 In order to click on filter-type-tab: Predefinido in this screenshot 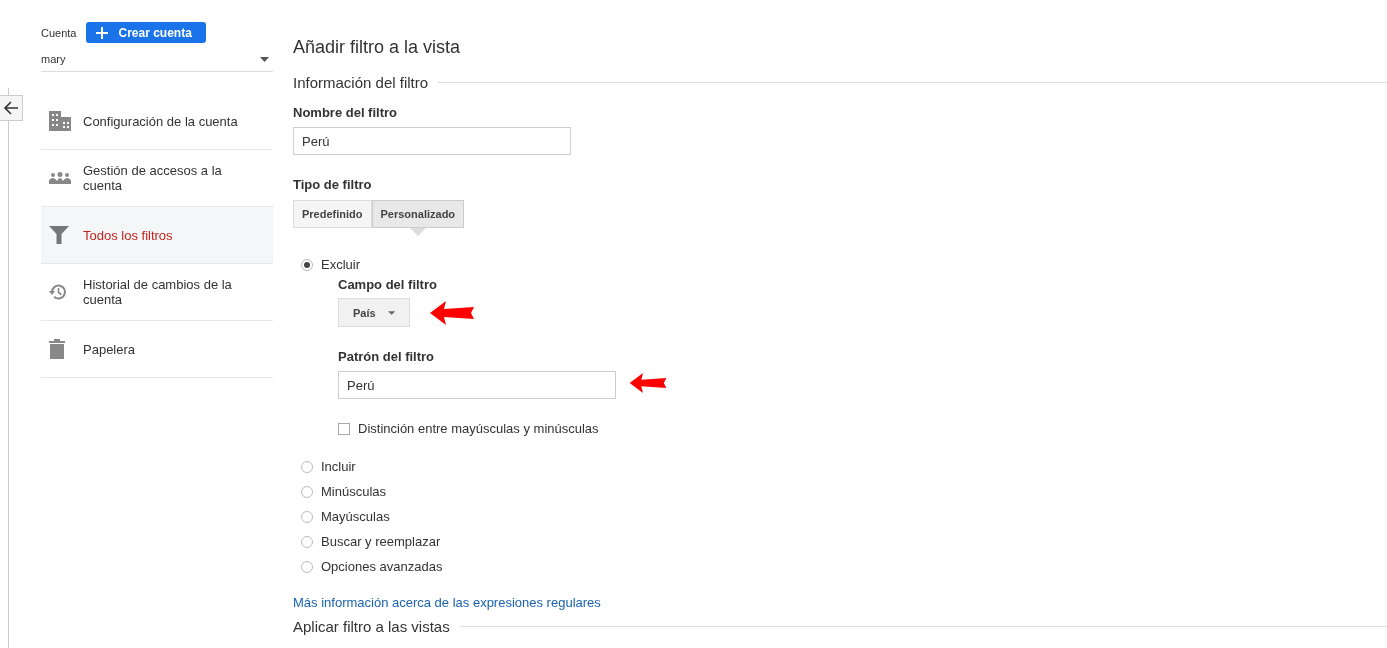, I will do `click(332, 214)`.